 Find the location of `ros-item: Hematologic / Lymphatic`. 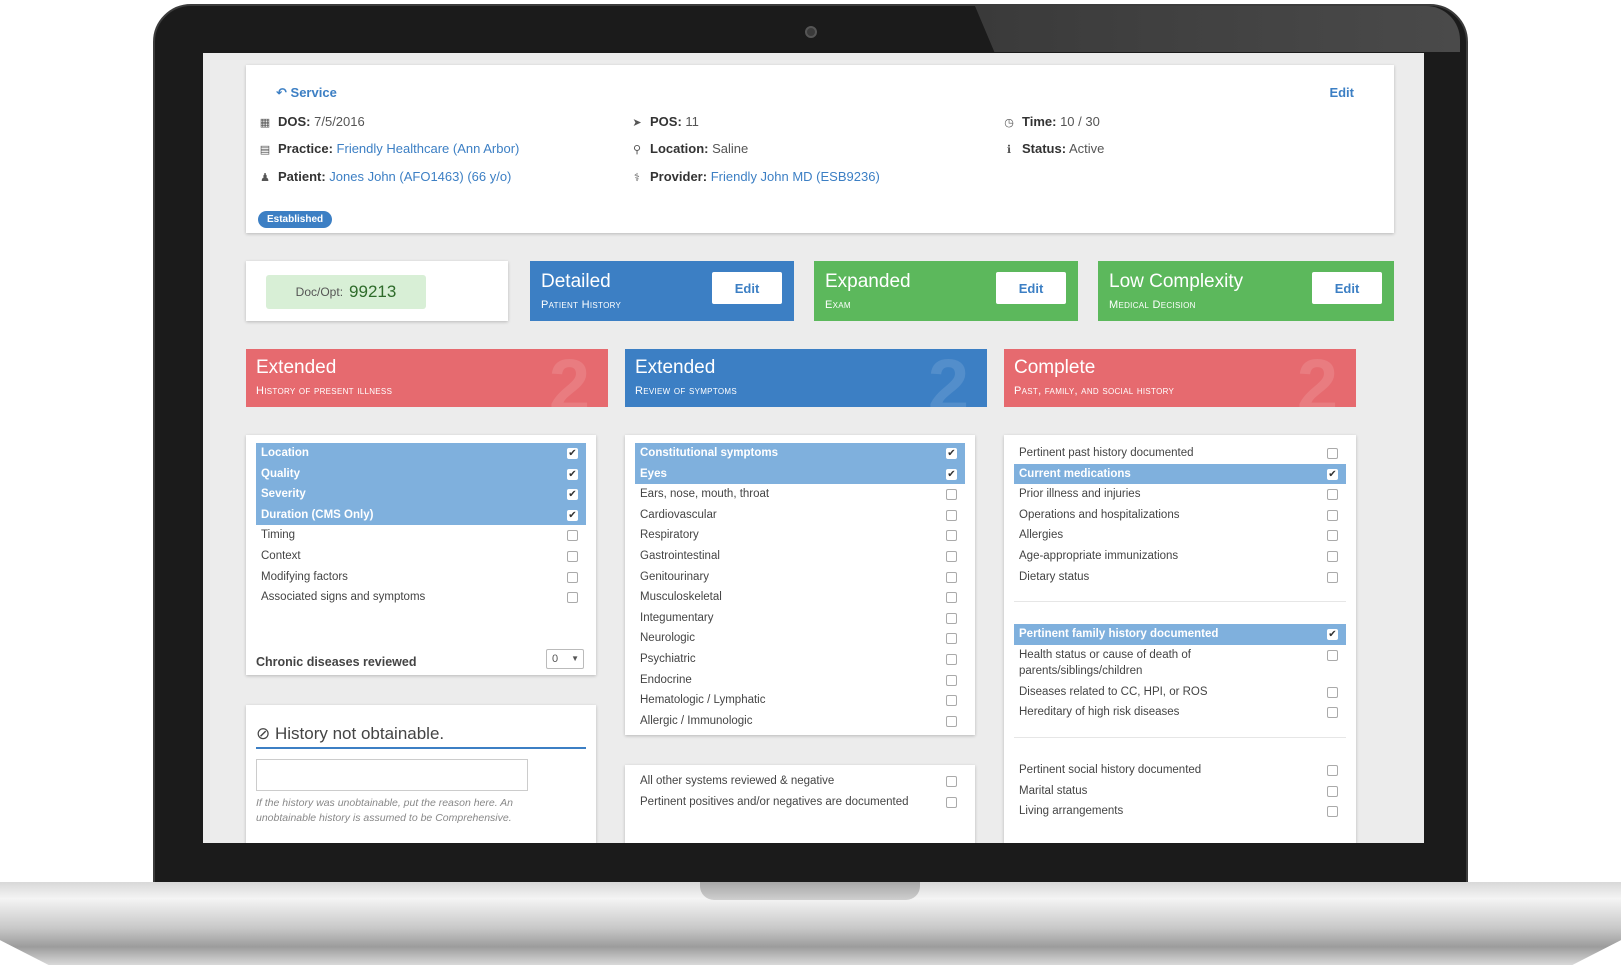

ros-item: Hematologic / Lymphatic is located at coordinates (800, 700).